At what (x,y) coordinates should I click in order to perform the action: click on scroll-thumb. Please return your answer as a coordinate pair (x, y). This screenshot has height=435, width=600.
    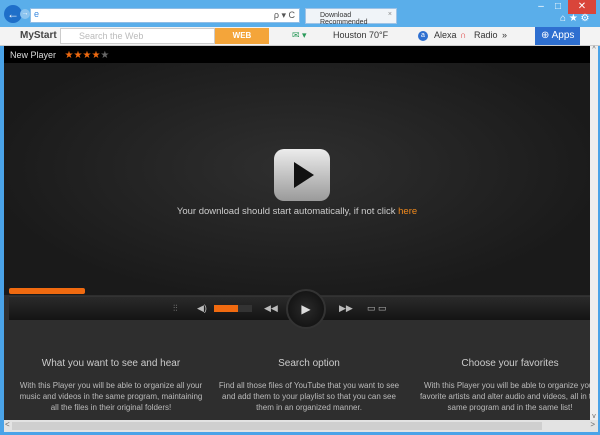
    Looking at the image, I should click on (277, 426).